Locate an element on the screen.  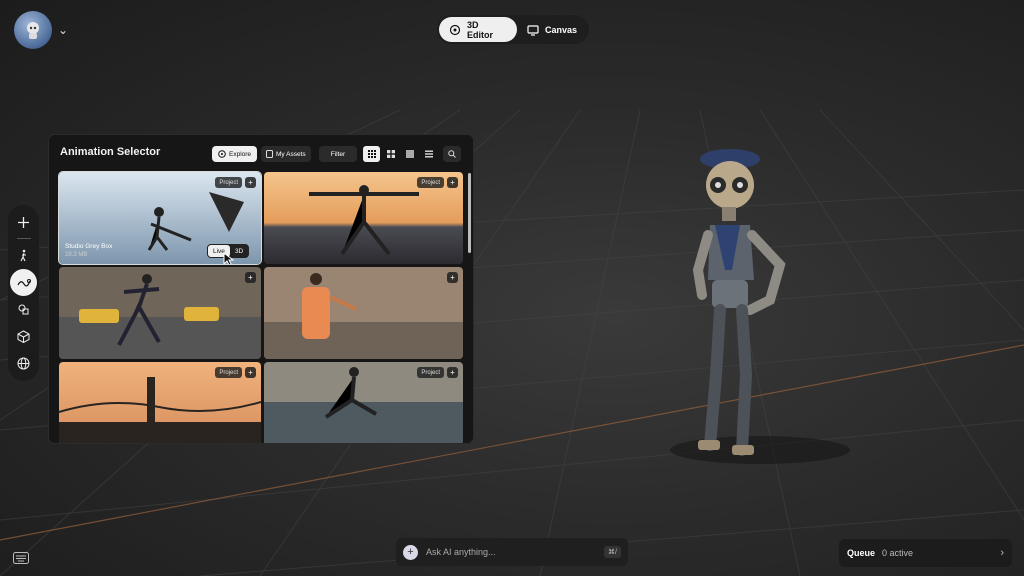
chevron-down-icon: ⌄ is located at coordinates (63, 30).